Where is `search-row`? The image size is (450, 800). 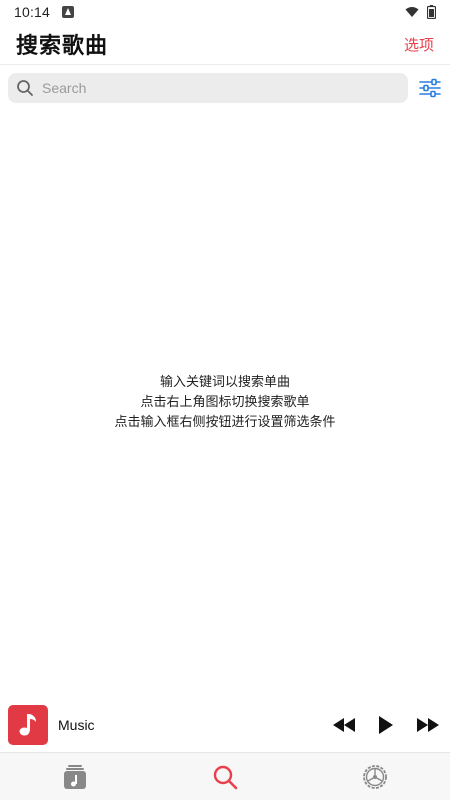 search-row is located at coordinates (225, 88).